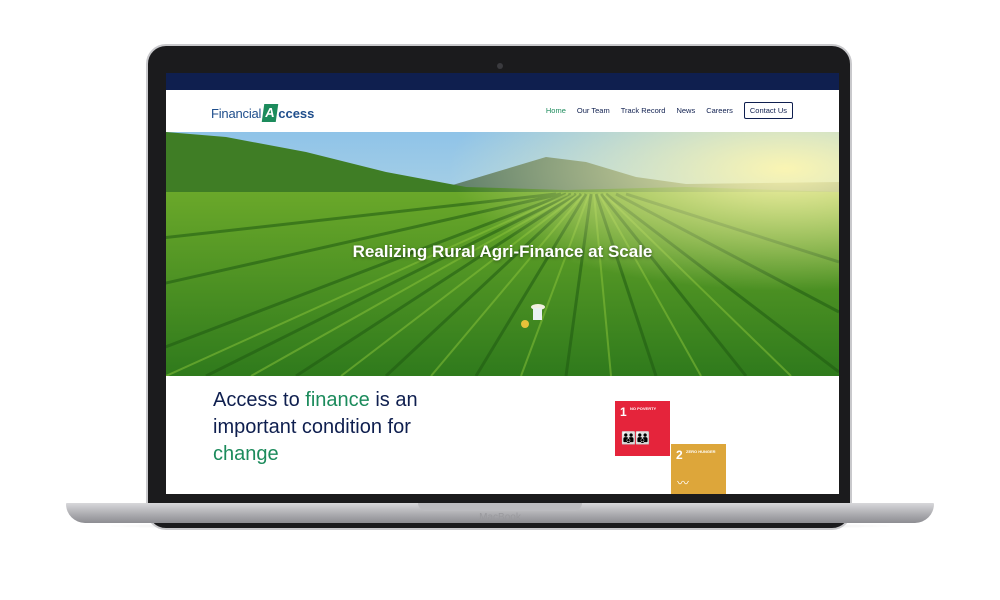  Describe the element at coordinates (246, 454) in the screenshot. I see `headline-highlight-change: change` at that location.